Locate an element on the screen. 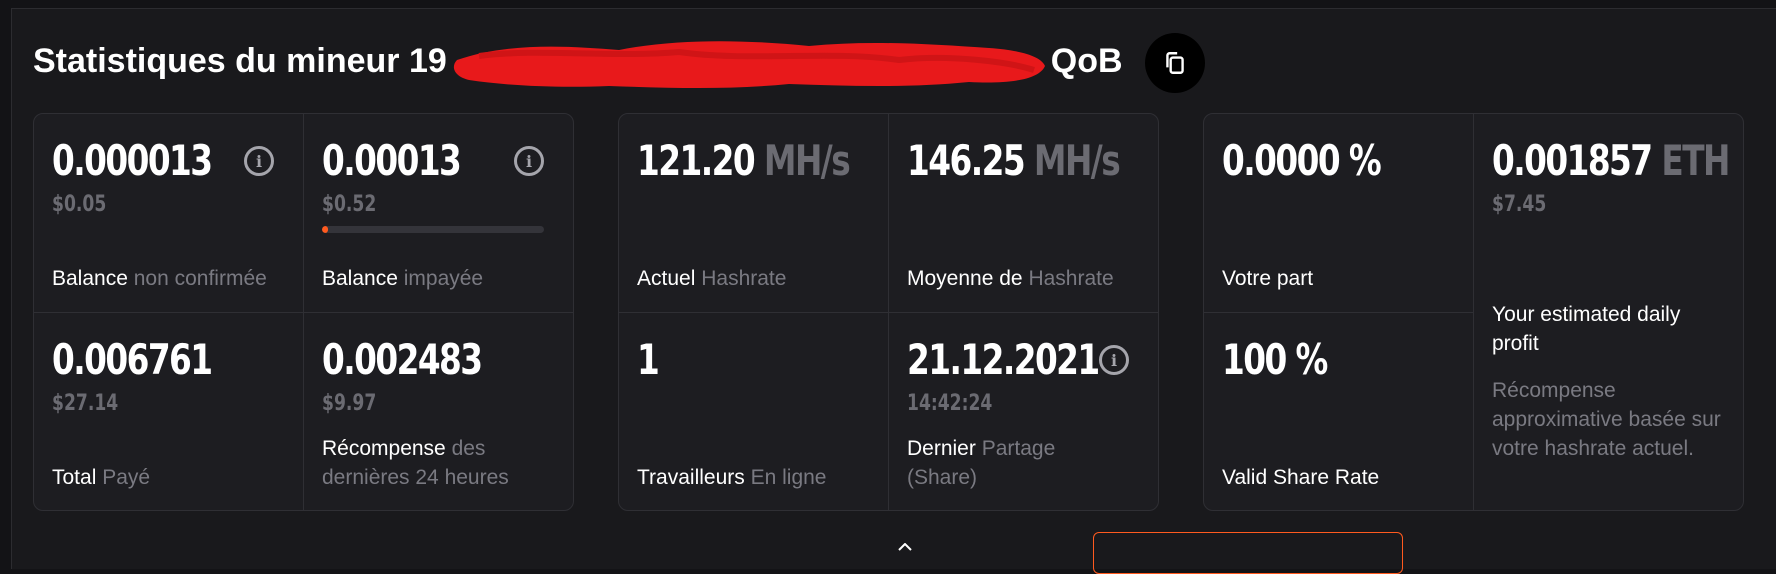  label-main: Dernier is located at coordinates (941, 448).